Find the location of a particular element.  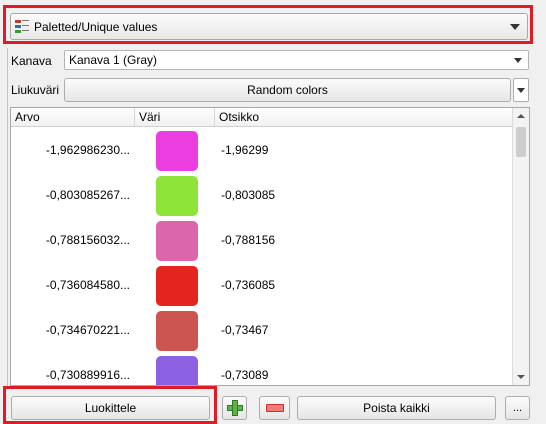

remove-minus-icon is located at coordinates (274, 408).